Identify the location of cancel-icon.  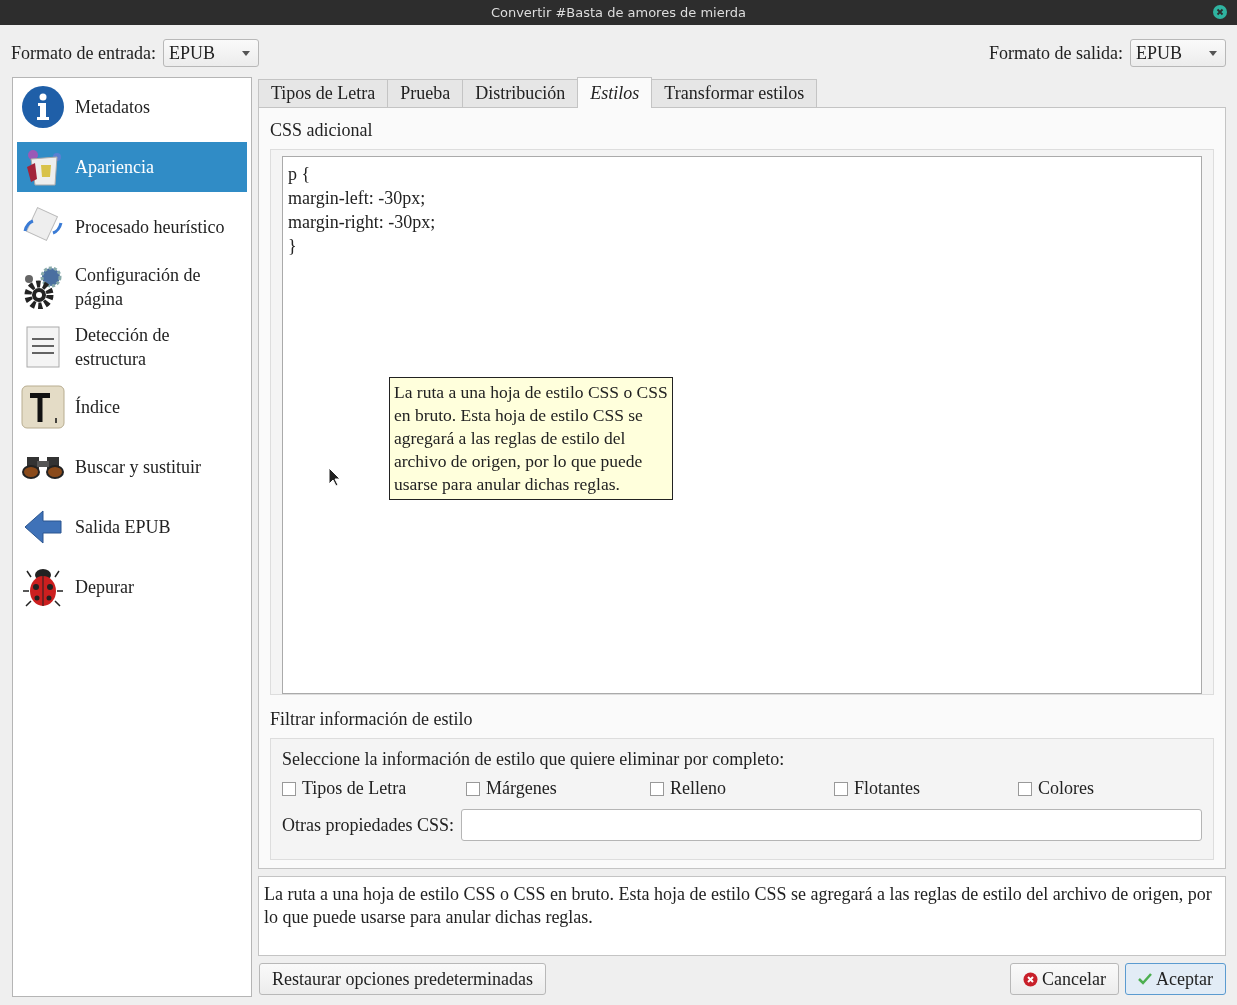
(1031, 979).